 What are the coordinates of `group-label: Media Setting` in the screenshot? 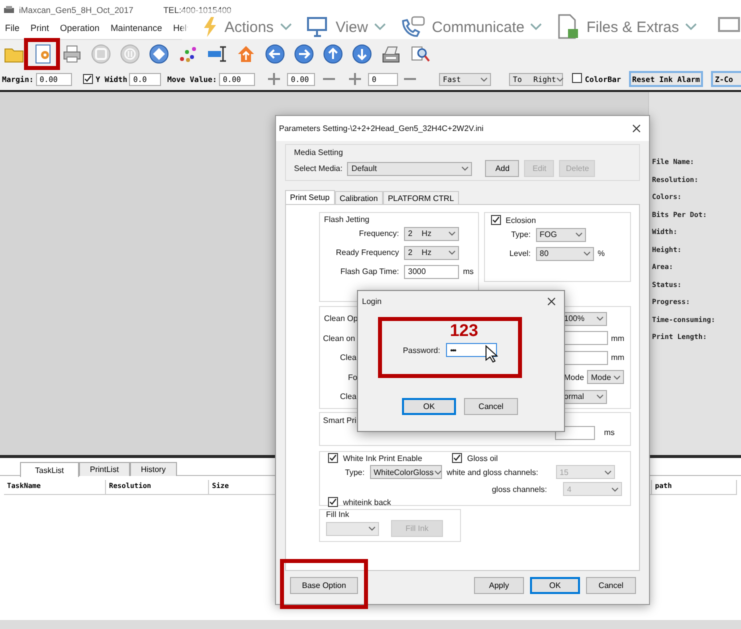 It's located at (318, 152).